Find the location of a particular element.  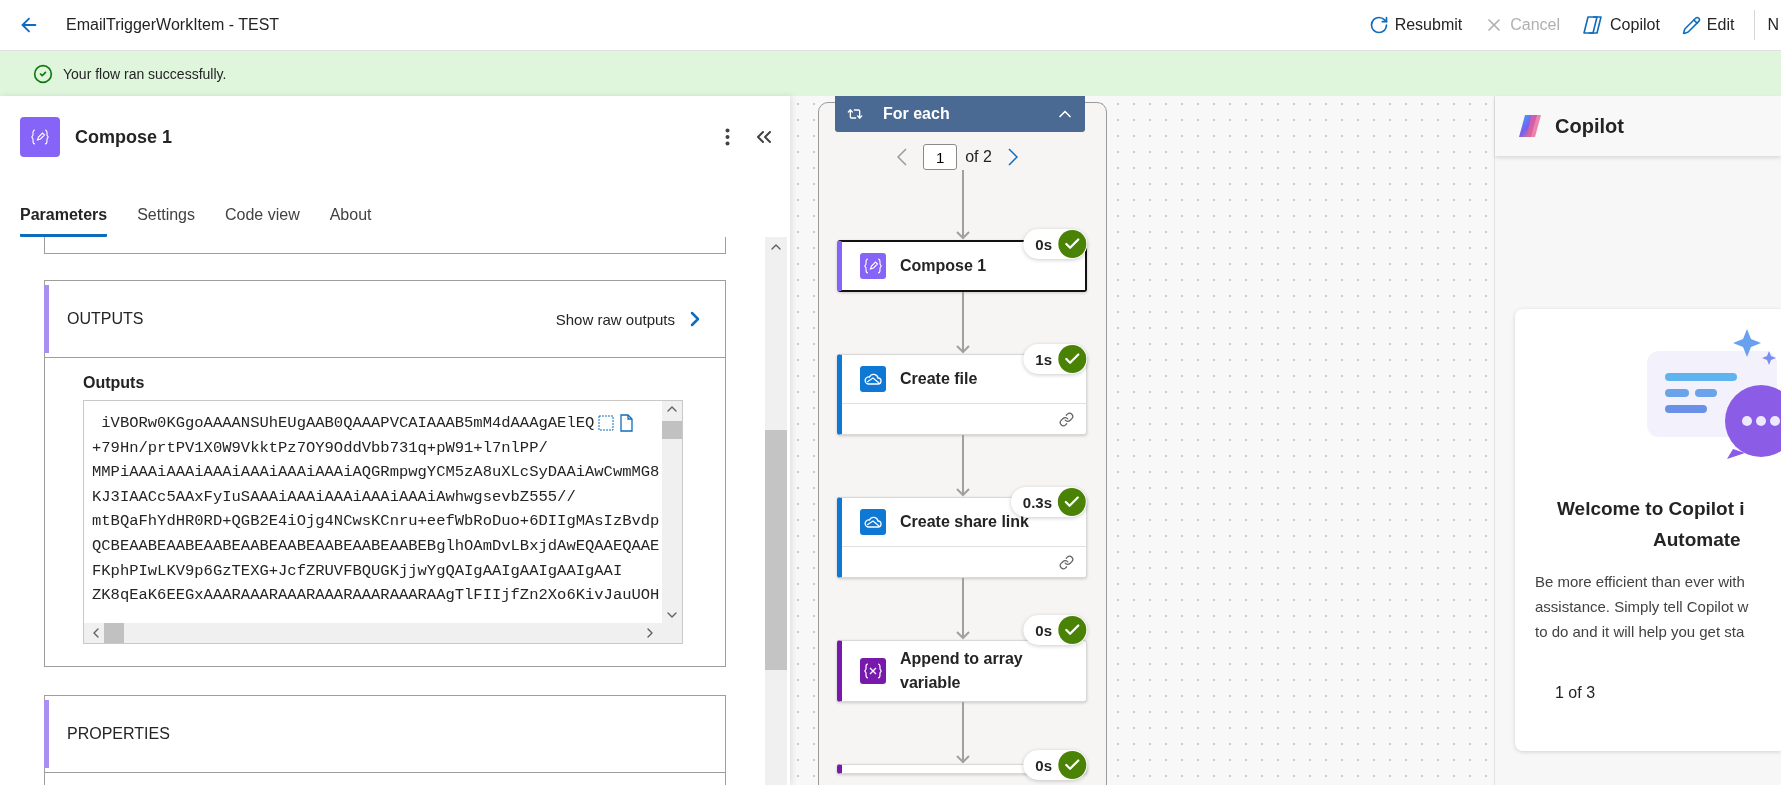

flow-title: EmailTriggerWorkItem - TEST is located at coordinates (173, 25).